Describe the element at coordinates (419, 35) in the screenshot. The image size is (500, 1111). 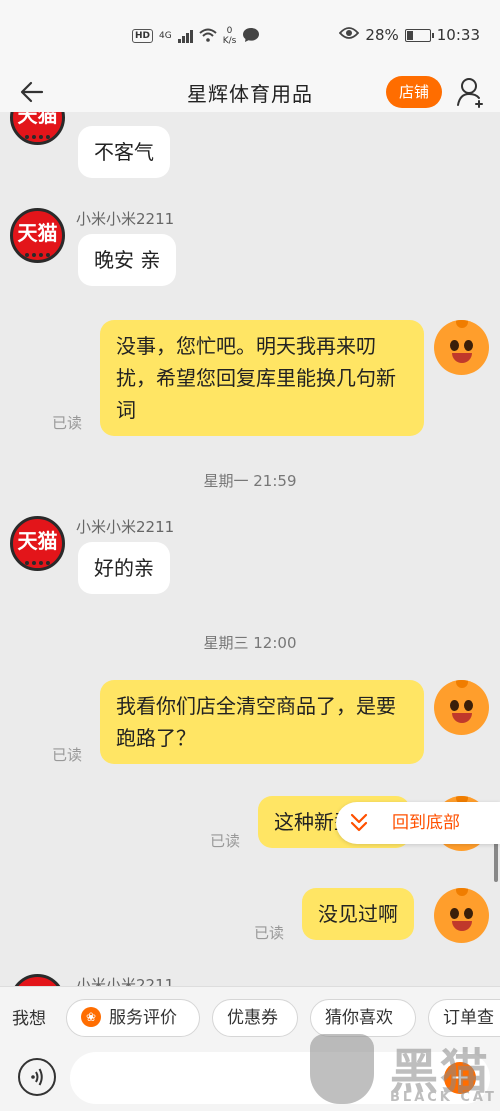
I see `battery-icon` at that location.